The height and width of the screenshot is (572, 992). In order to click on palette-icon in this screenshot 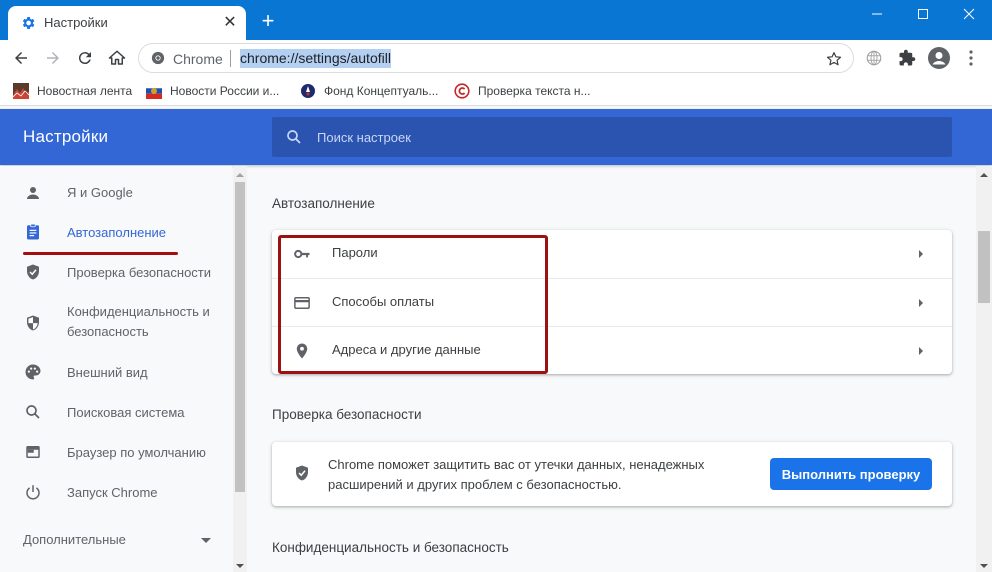, I will do `click(33, 372)`.